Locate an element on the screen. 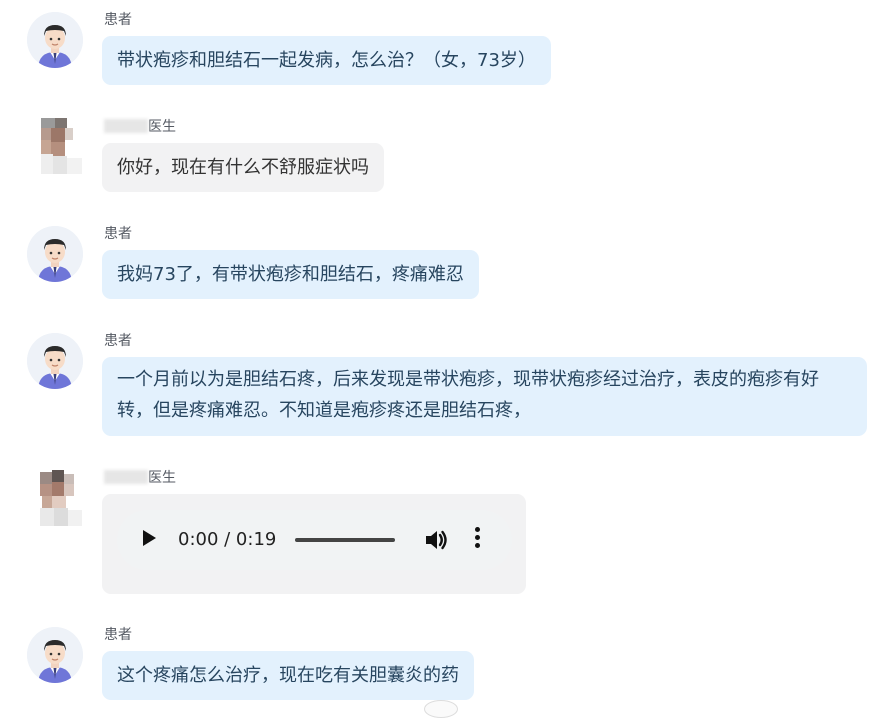  volume-icon is located at coordinates (437, 540).